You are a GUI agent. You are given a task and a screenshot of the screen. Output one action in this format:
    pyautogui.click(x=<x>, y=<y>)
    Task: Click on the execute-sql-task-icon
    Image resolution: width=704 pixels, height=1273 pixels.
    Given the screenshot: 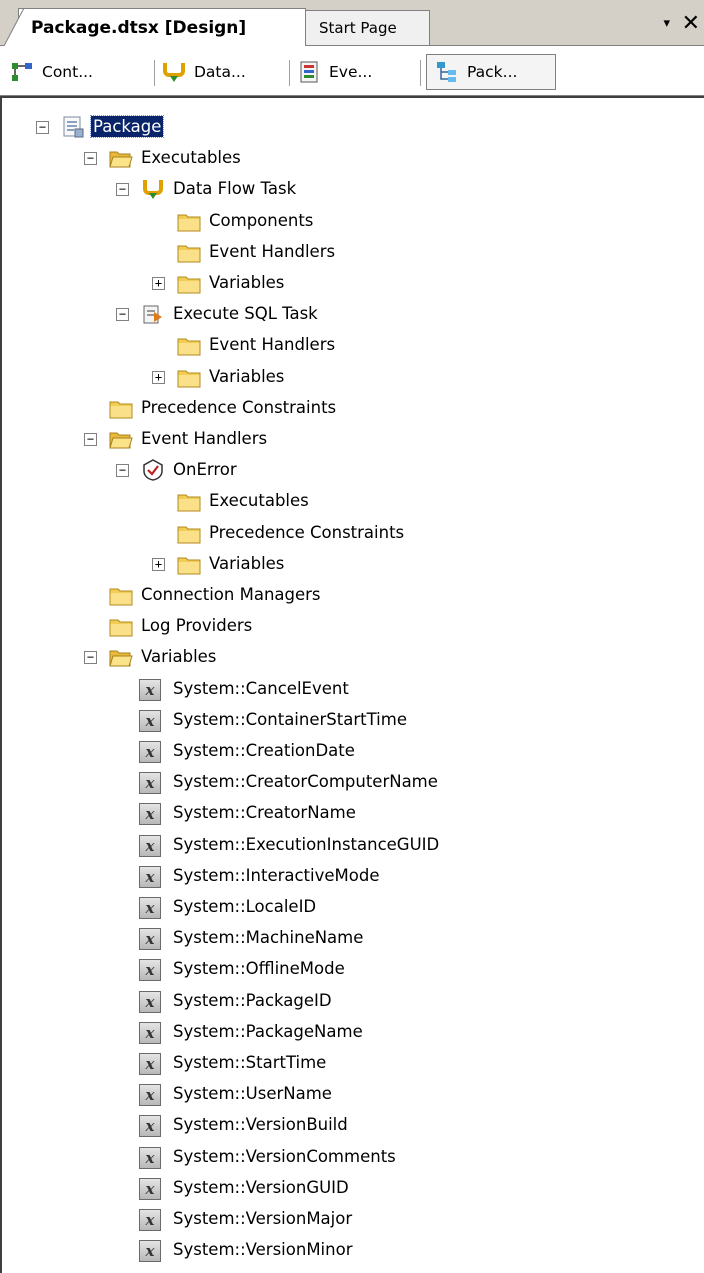 What is the action you would take?
    pyautogui.click(x=153, y=314)
    